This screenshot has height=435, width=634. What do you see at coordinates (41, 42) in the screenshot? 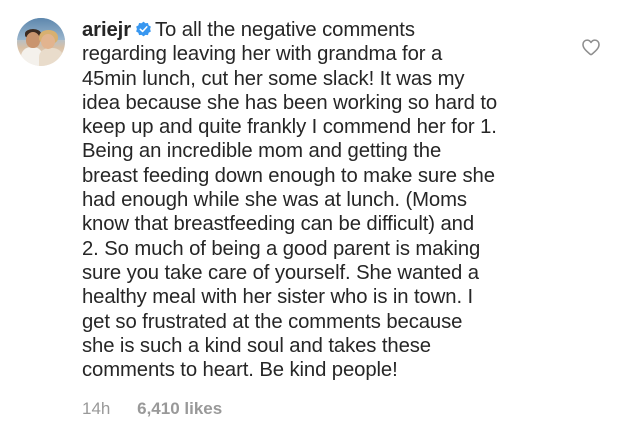
I see `avatar` at bounding box center [41, 42].